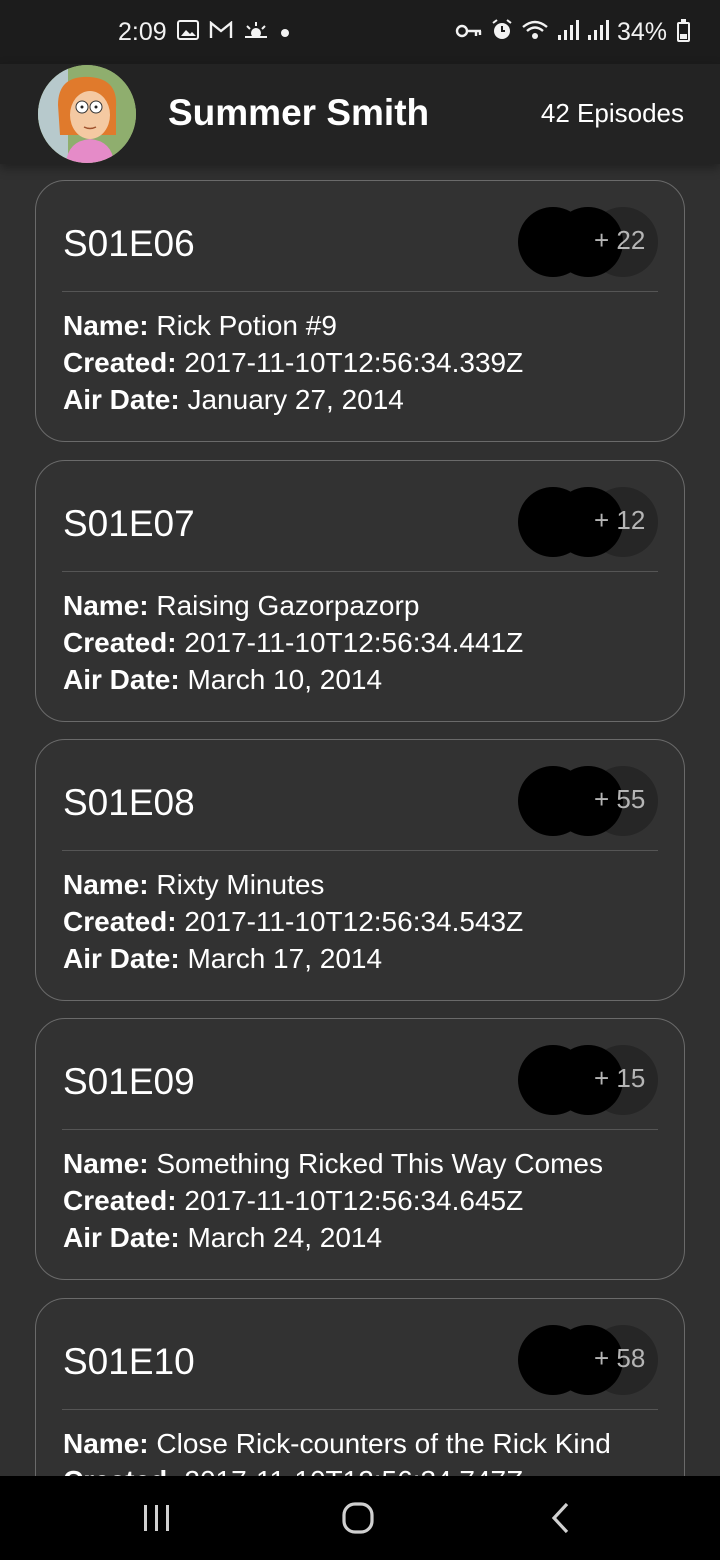 Image resolution: width=720 pixels, height=1560 pixels. Describe the element at coordinates (383, 1443) in the screenshot. I see `episode-name: Close Rick-counters of the Rick Kind` at that location.